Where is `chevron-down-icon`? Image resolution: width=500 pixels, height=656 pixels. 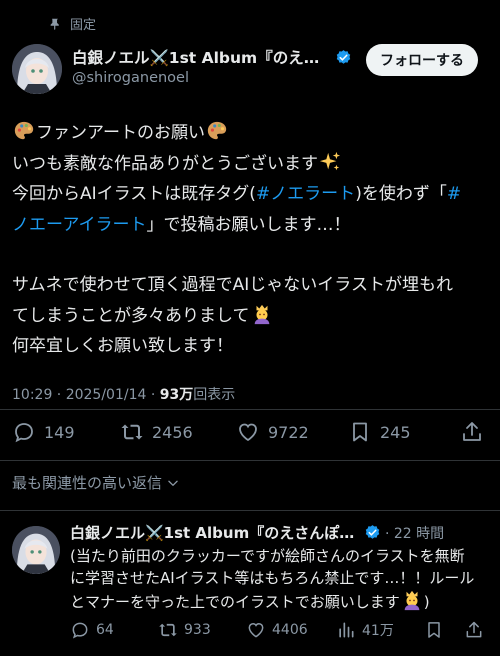 chevron-down-icon is located at coordinates (173, 483).